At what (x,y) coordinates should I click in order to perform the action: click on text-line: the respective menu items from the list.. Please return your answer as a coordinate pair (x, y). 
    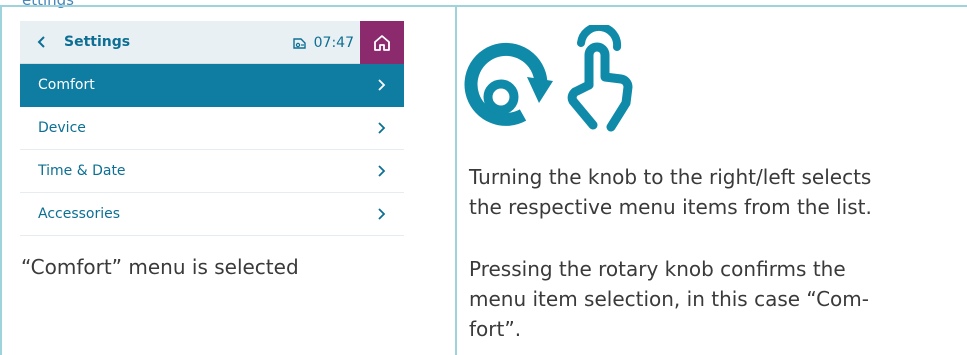
    Looking at the image, I should click on (670, 207).